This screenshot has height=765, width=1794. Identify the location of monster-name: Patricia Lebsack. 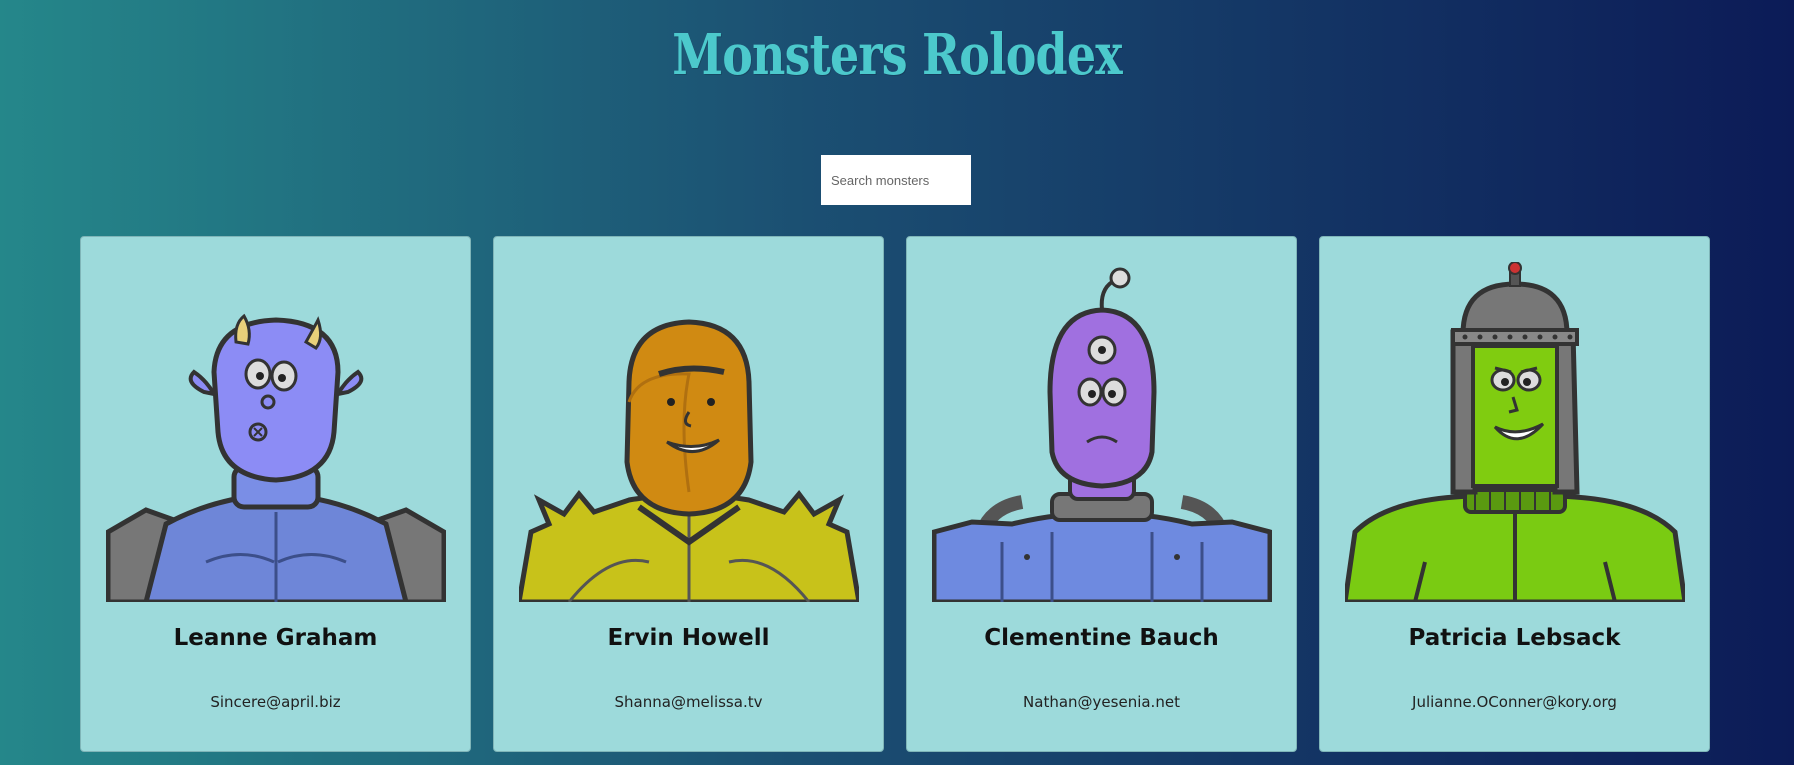
(1514, 638).